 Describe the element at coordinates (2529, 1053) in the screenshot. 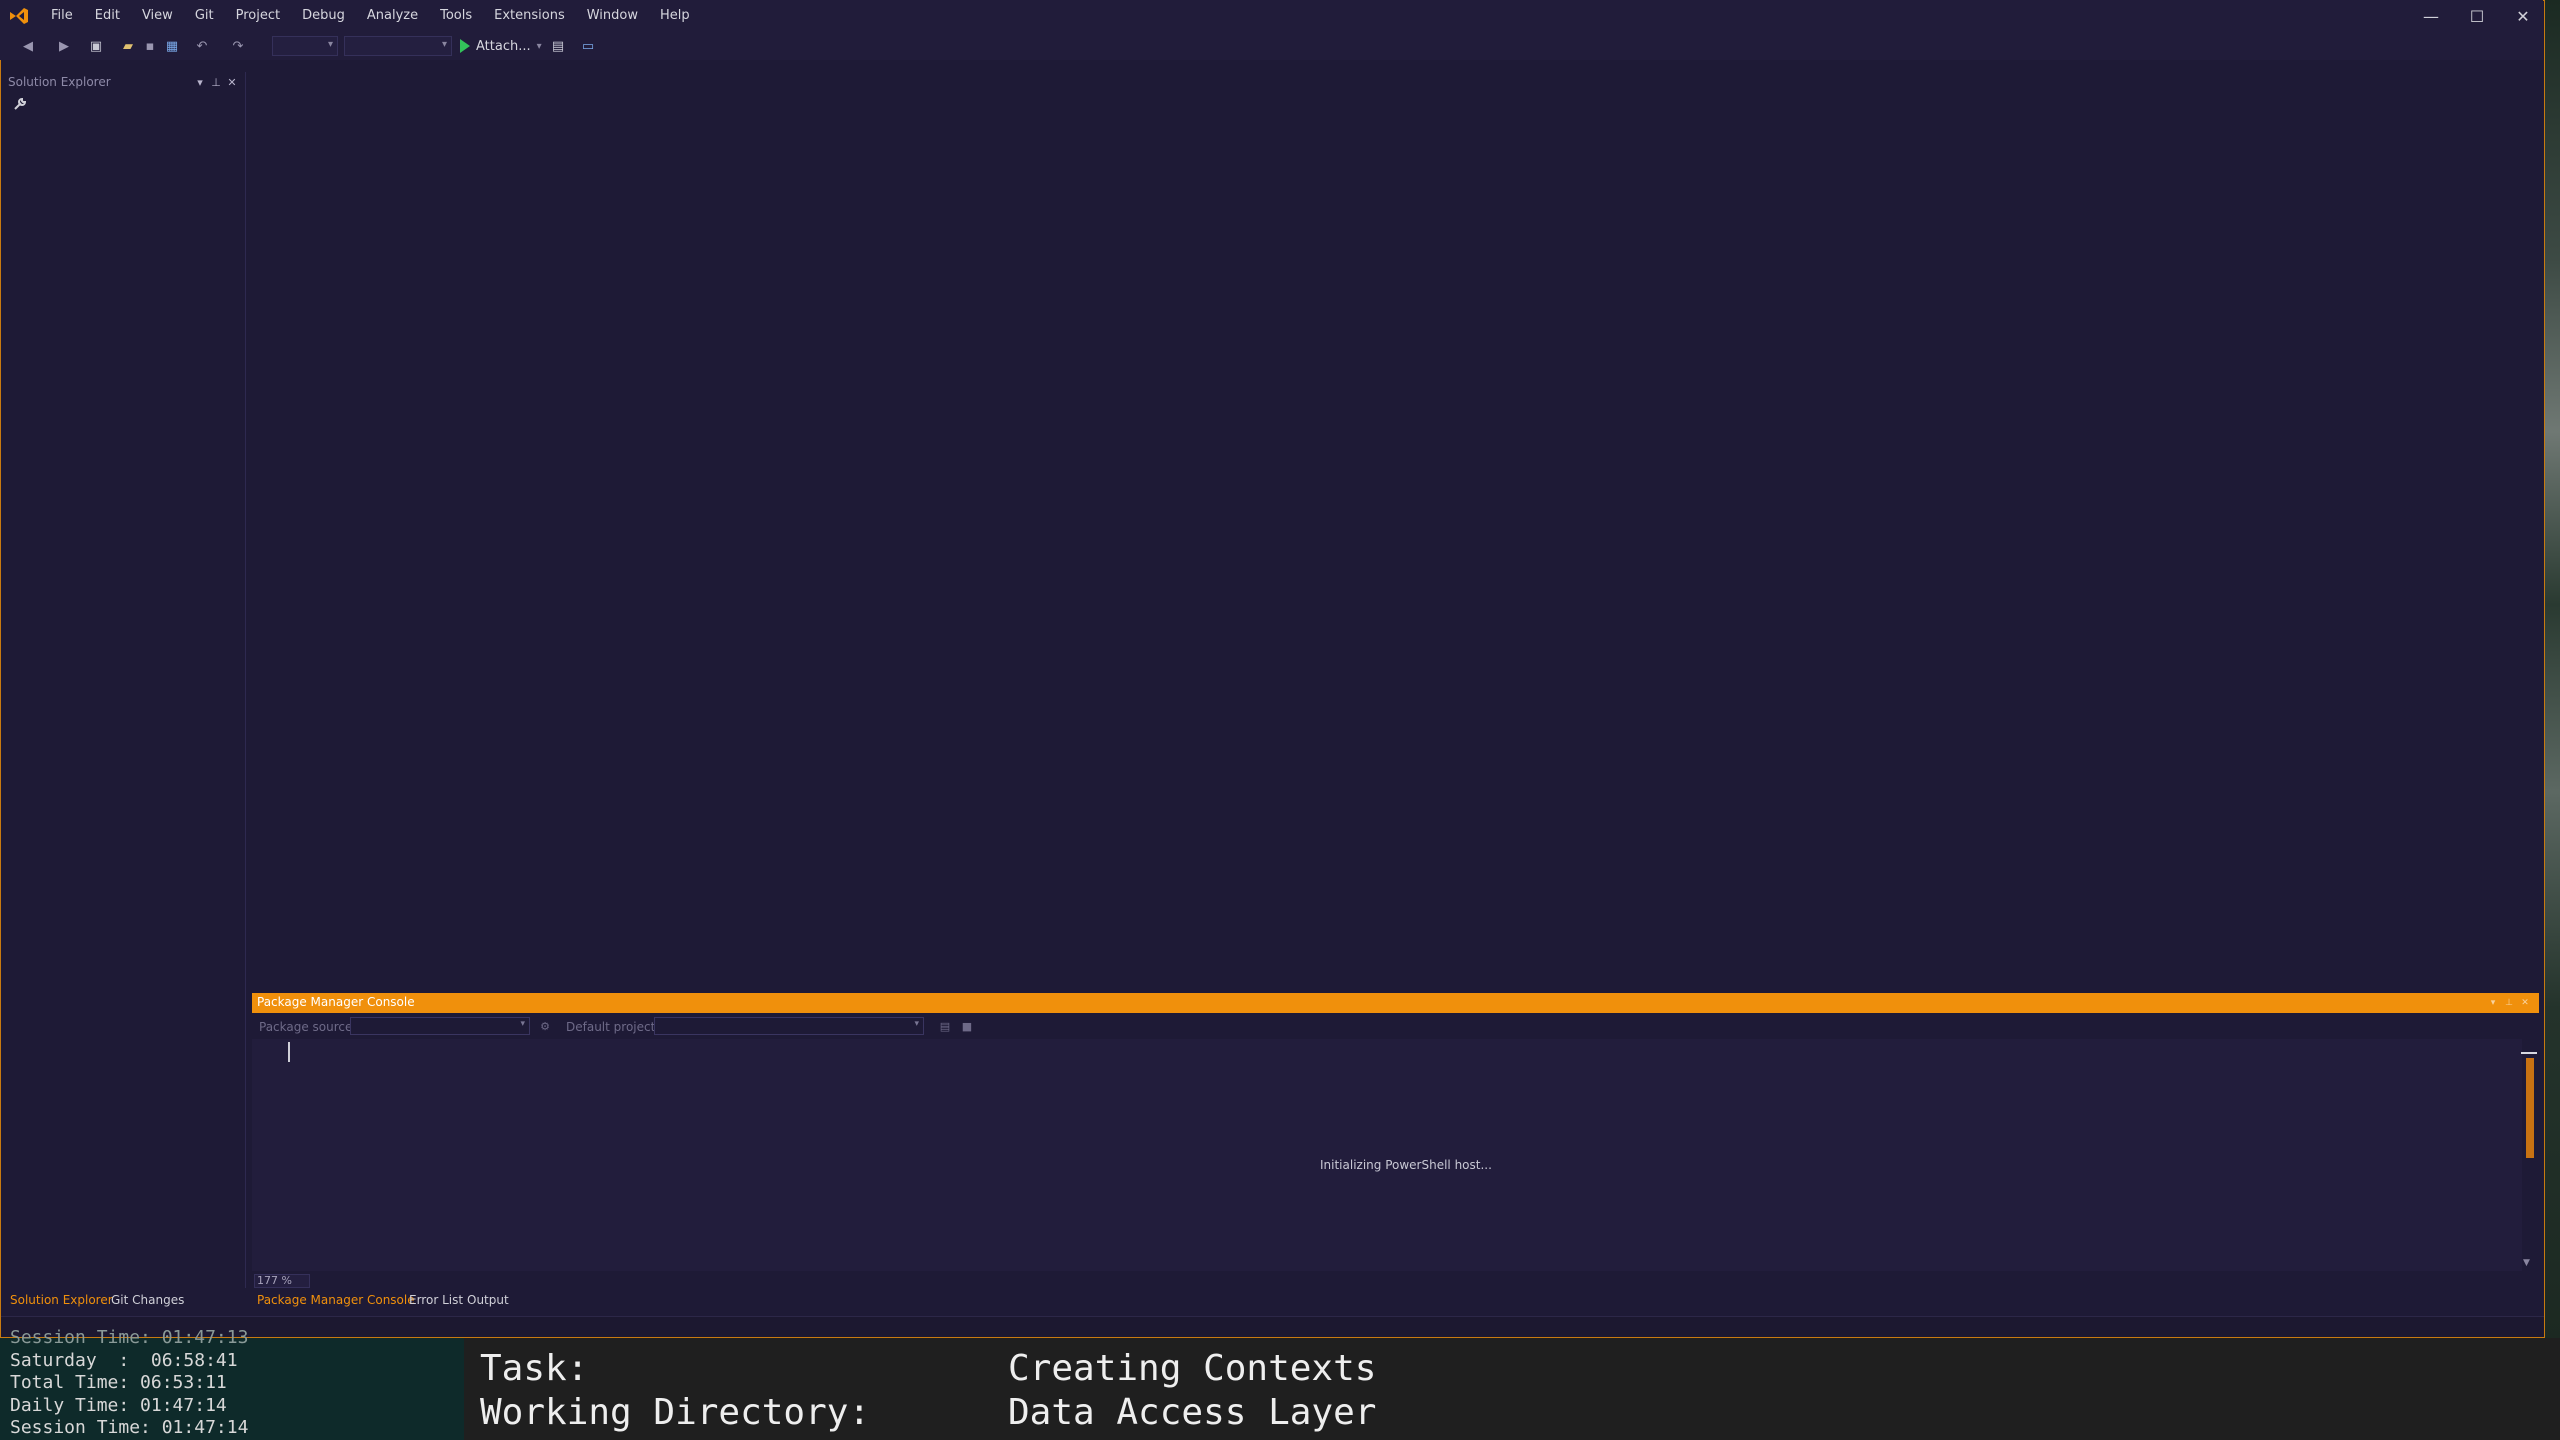

I see `scroll-position-marker` at that location.